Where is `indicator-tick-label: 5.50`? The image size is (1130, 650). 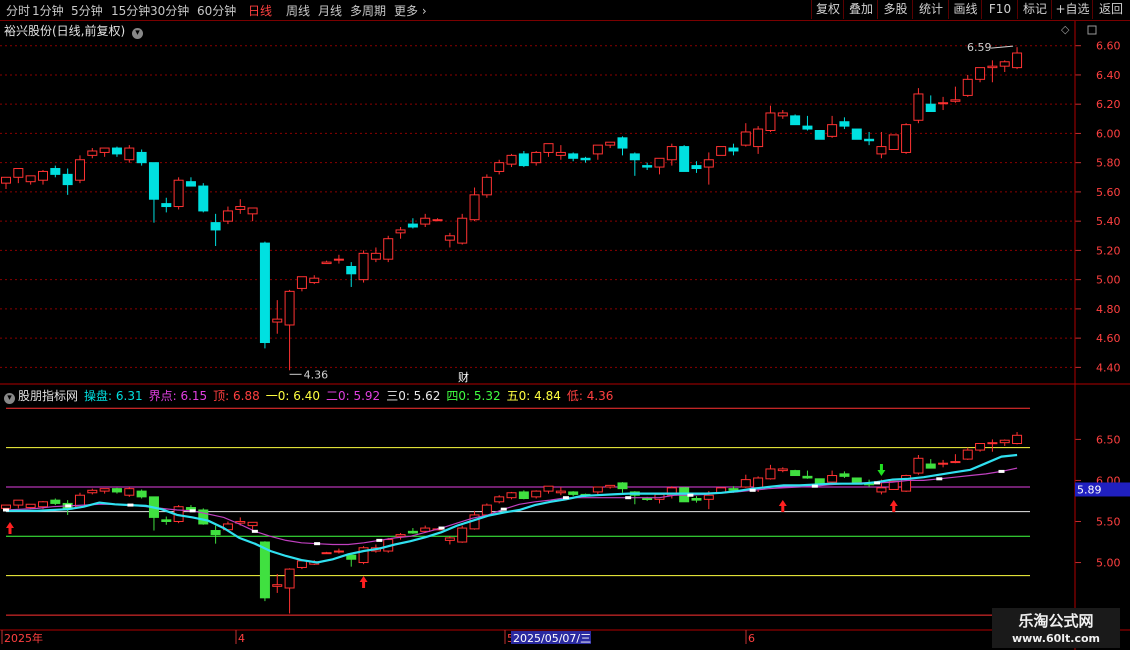
indicator-tick-label: 5.50 is located at coordinates (1108, 521).